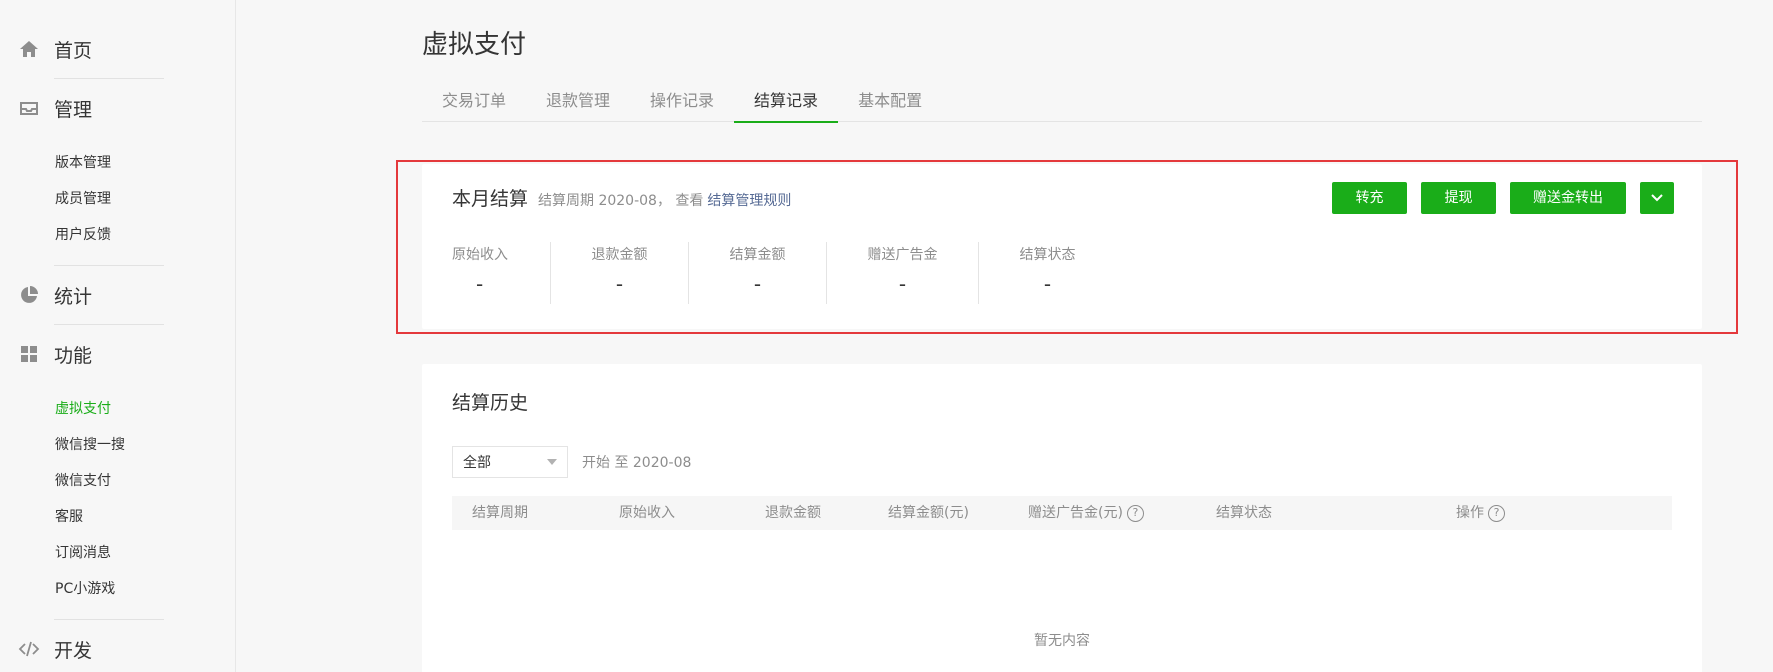  Describe the element at coordinates (117, 481) in the screenshot. I see `sidebar-item-wechat-pay: 微信支付` at that location.